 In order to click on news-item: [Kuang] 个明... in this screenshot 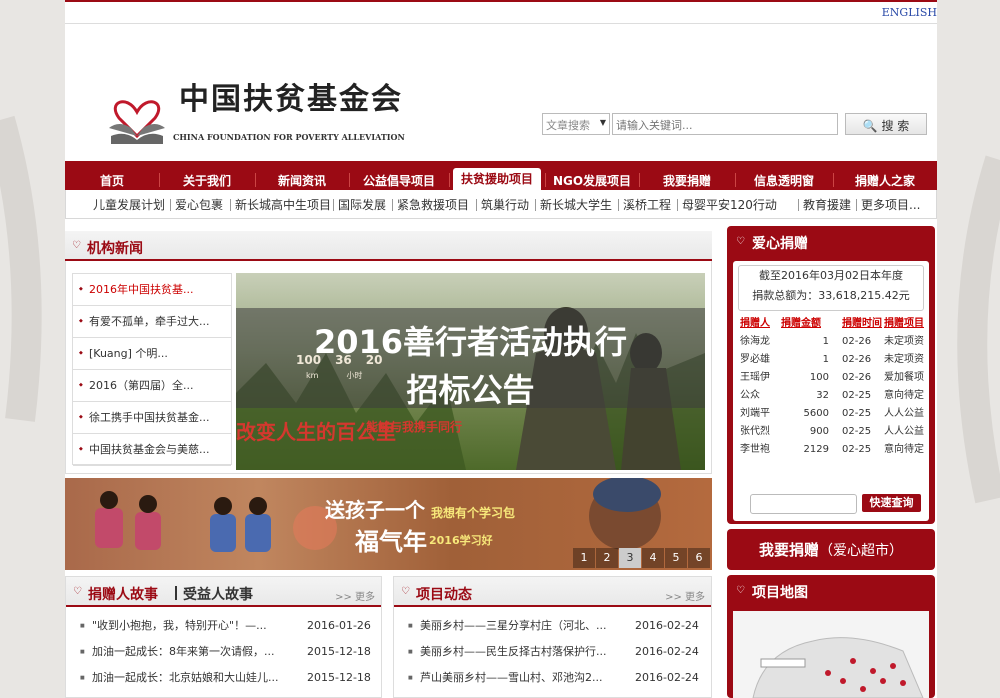, I will do `click(152, 354)`.